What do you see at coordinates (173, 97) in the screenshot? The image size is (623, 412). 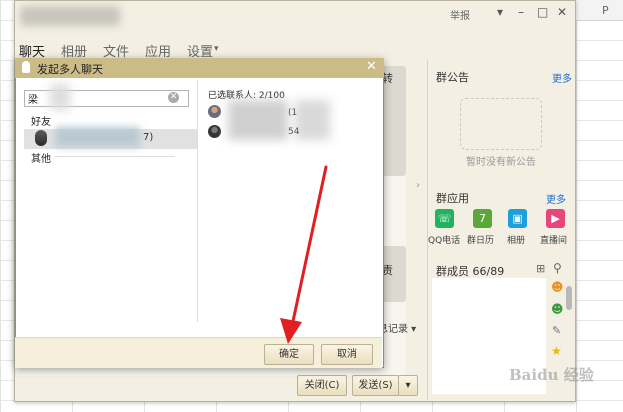 I see `clear-search-icon: ✕` at bounding box center [173, 97].